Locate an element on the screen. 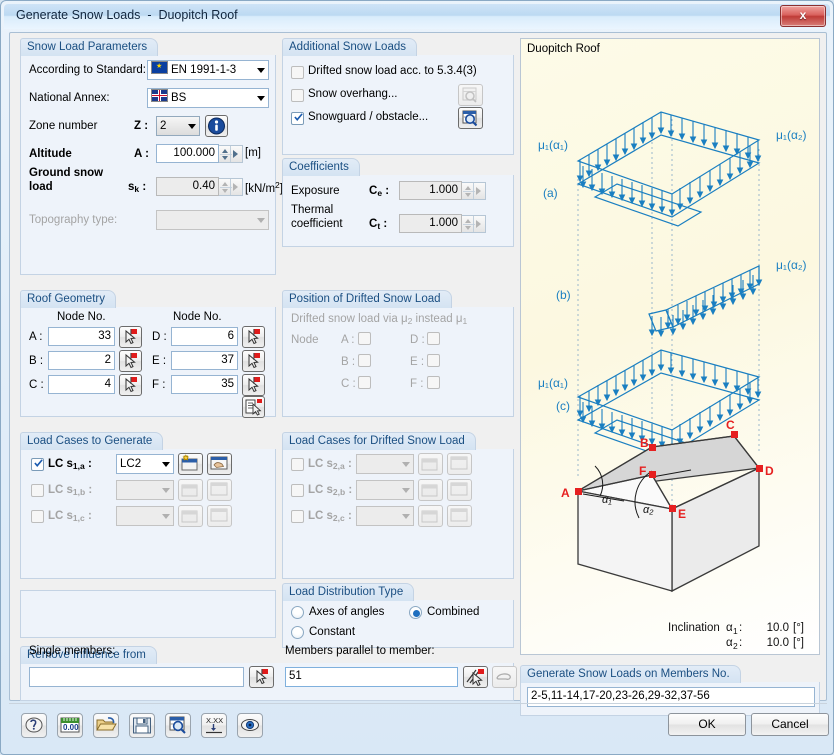 Image resolution: width=834 pixels, height=755 pixels. pick-cursor-icon is located at coordinates (131, 361).